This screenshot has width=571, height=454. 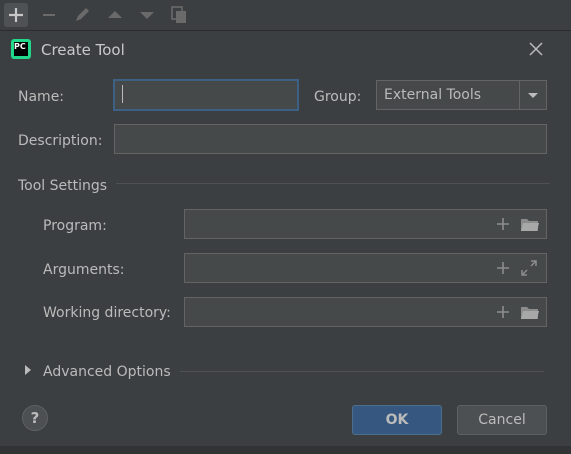 I want to click on remove-button, so click(x=49, y=15).